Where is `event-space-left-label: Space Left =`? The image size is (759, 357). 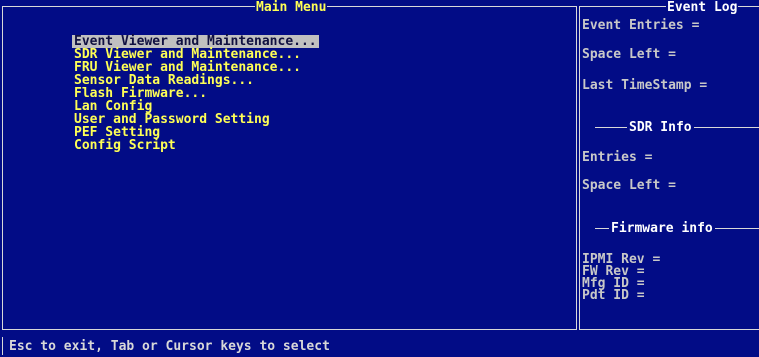 event-space-left-label: Space Left = is located at coordinates (629, 54).